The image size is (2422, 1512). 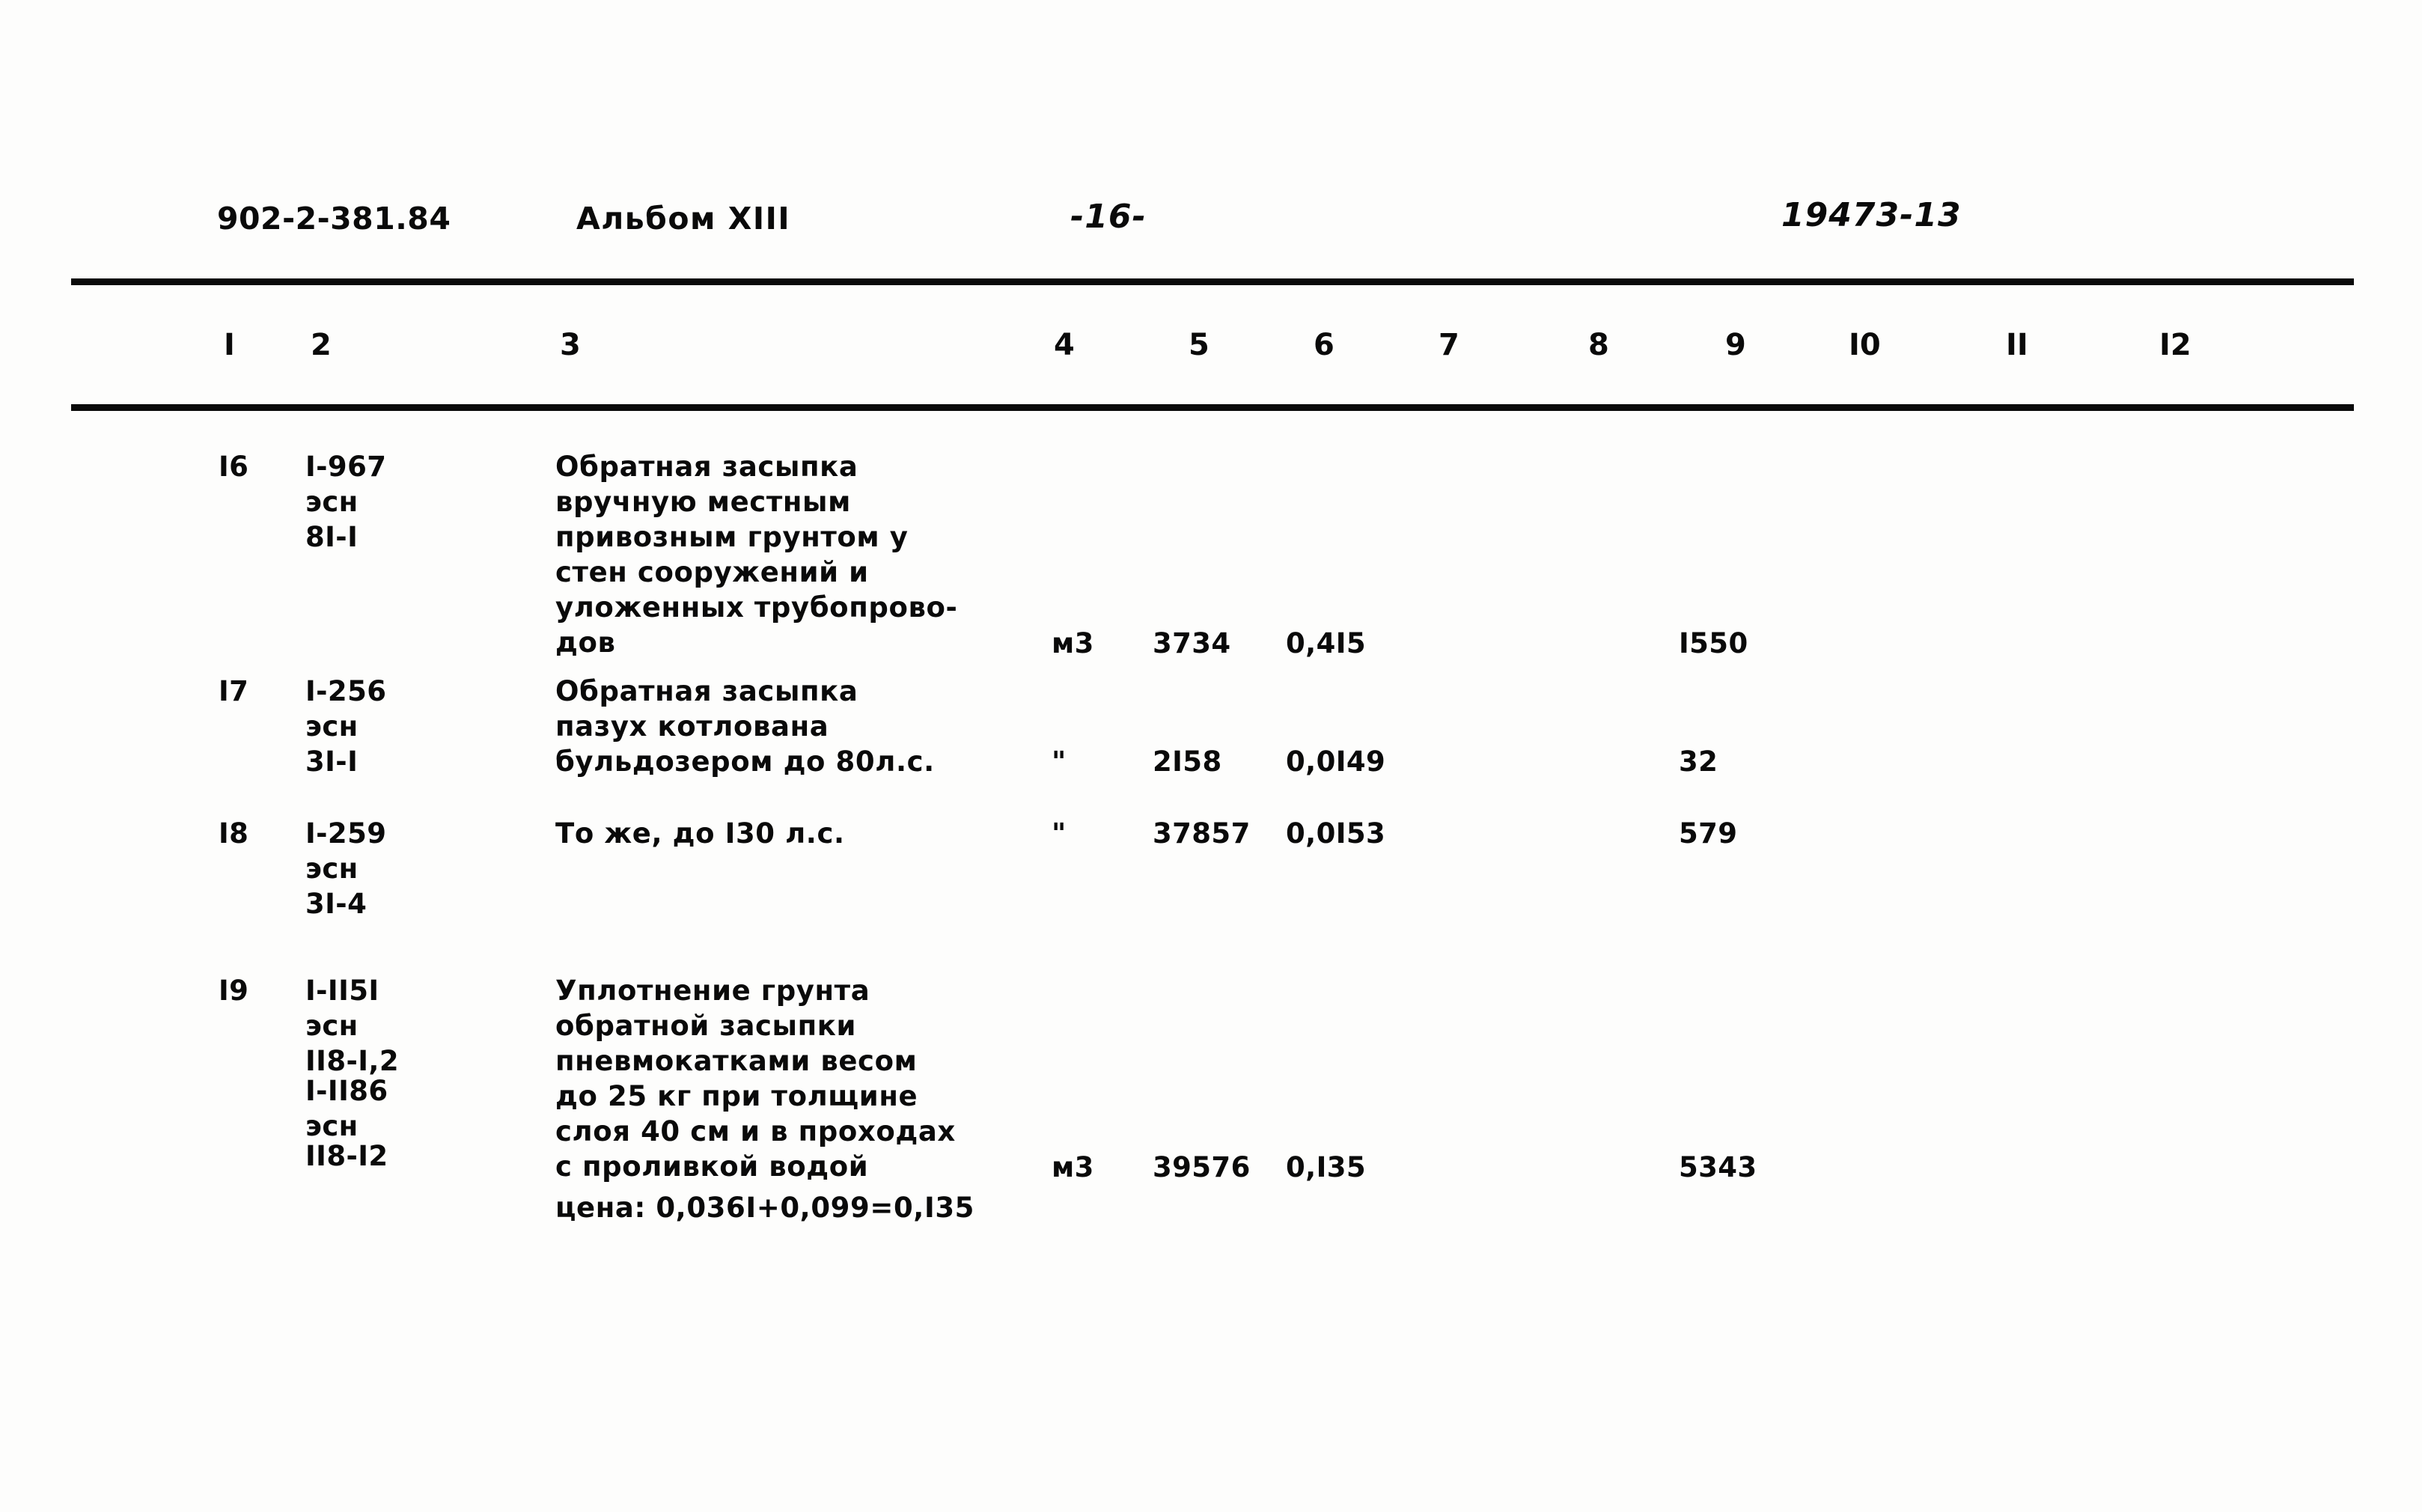 I want to click on column-header-3: 3, so click(x=570, y=345).